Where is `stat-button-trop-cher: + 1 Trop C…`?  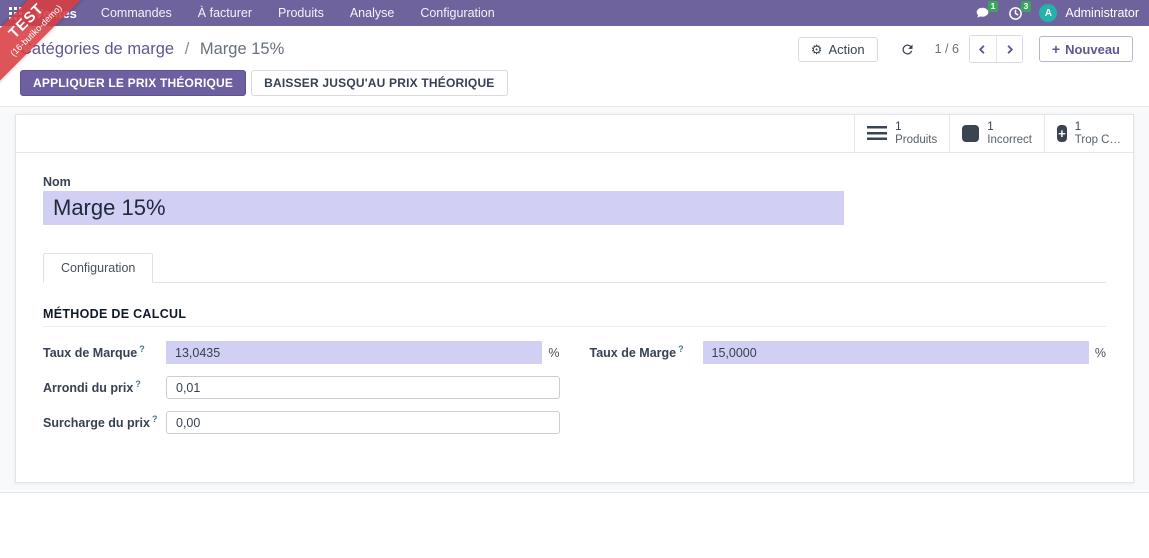
stat-button-trop-cher: + 1 Trop C… is located at coordinates (1088, 133).